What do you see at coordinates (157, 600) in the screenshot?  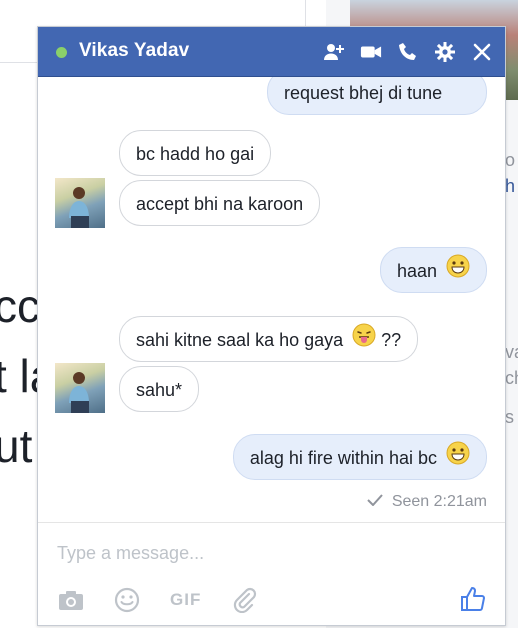 I see `composer-tools: GIF` at bounding box center [157, 600].